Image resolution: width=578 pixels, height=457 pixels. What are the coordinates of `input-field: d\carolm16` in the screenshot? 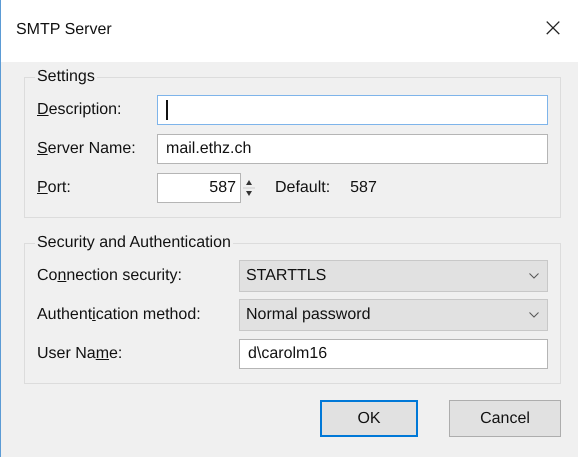 It's located at (393, 353).